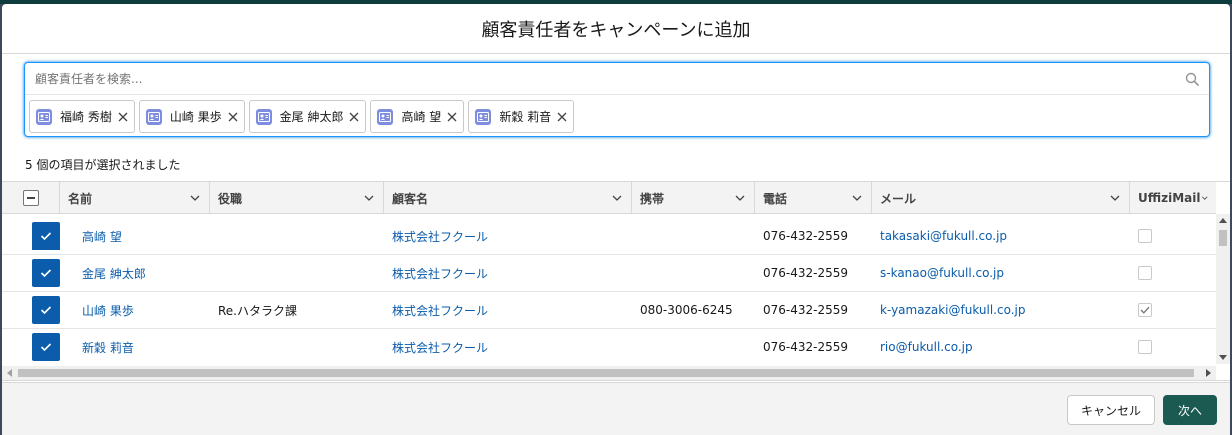 This screenshot has height=435, width=1232. I want to click on selected-pills: 福崎 秀樹 山崎 果歩 金尾 紳太郎 高崎 望 新穀 莉音, so click(617, 116).